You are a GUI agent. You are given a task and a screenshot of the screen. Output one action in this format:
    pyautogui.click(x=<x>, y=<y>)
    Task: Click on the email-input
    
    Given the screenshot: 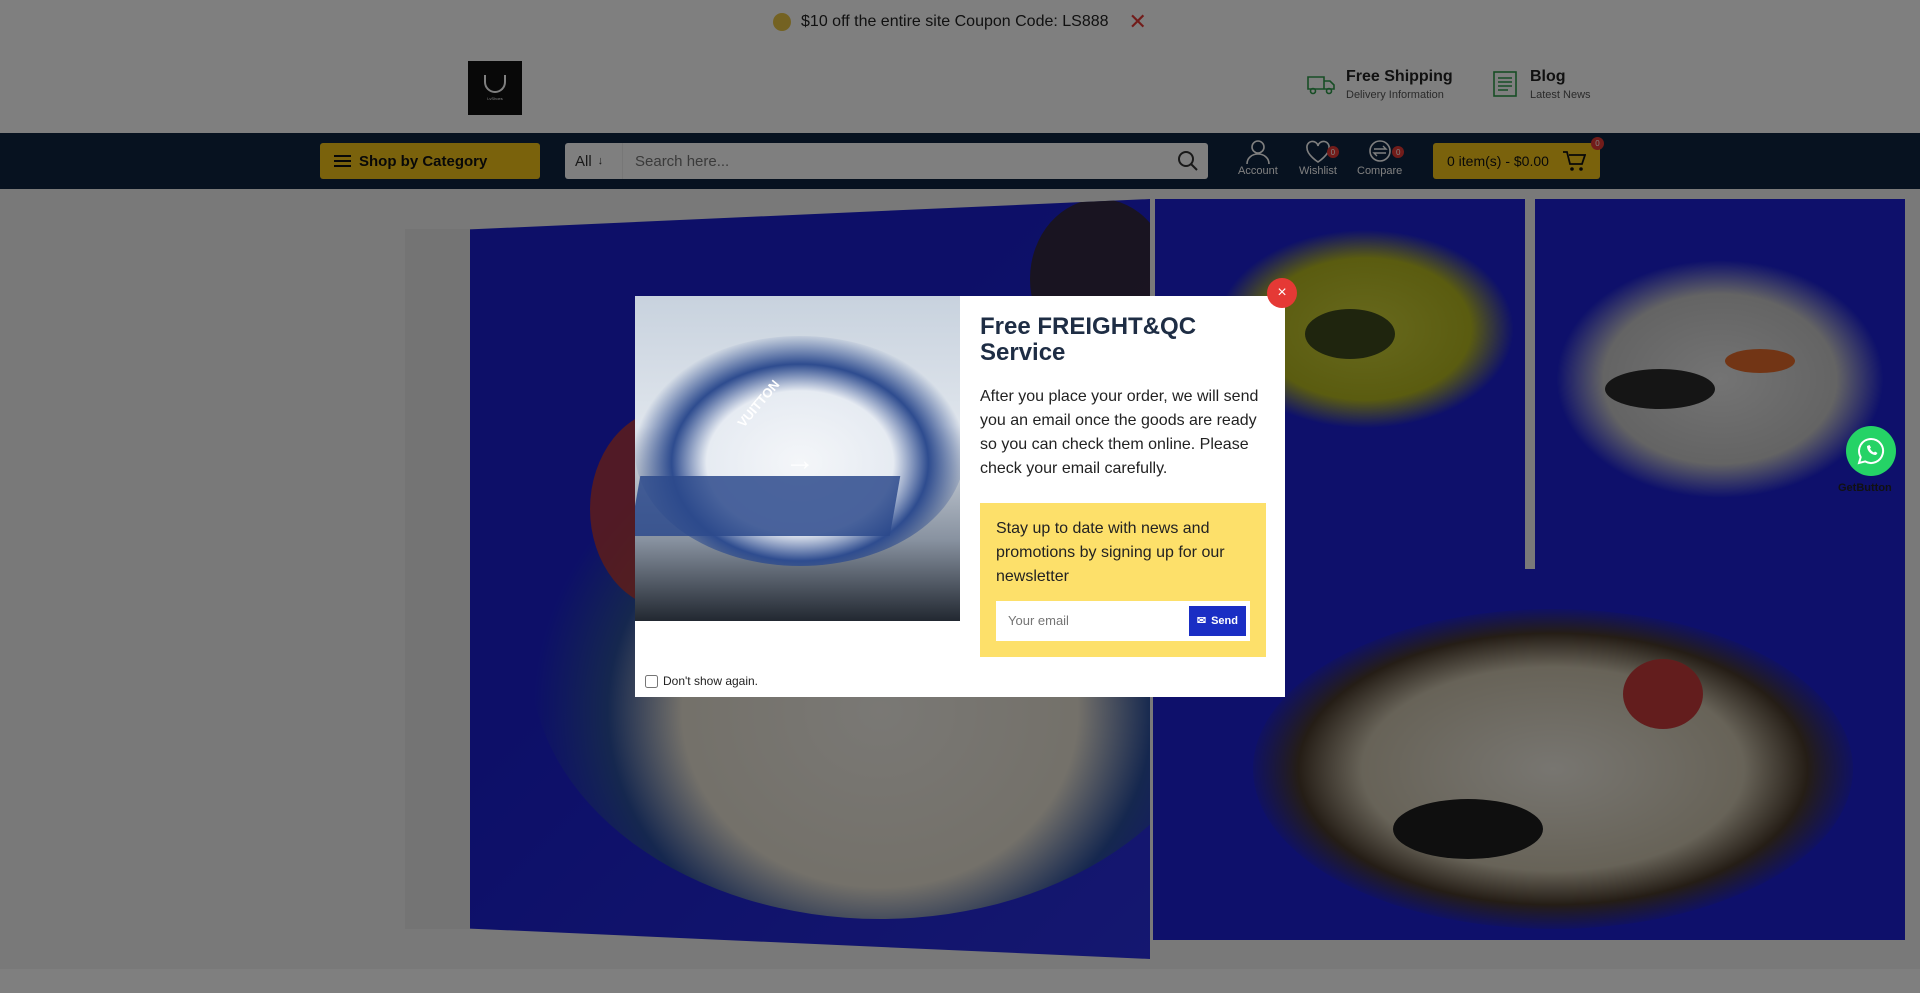 What is the action you would take?
    pyautogui.click(x=1098, y=621)
    